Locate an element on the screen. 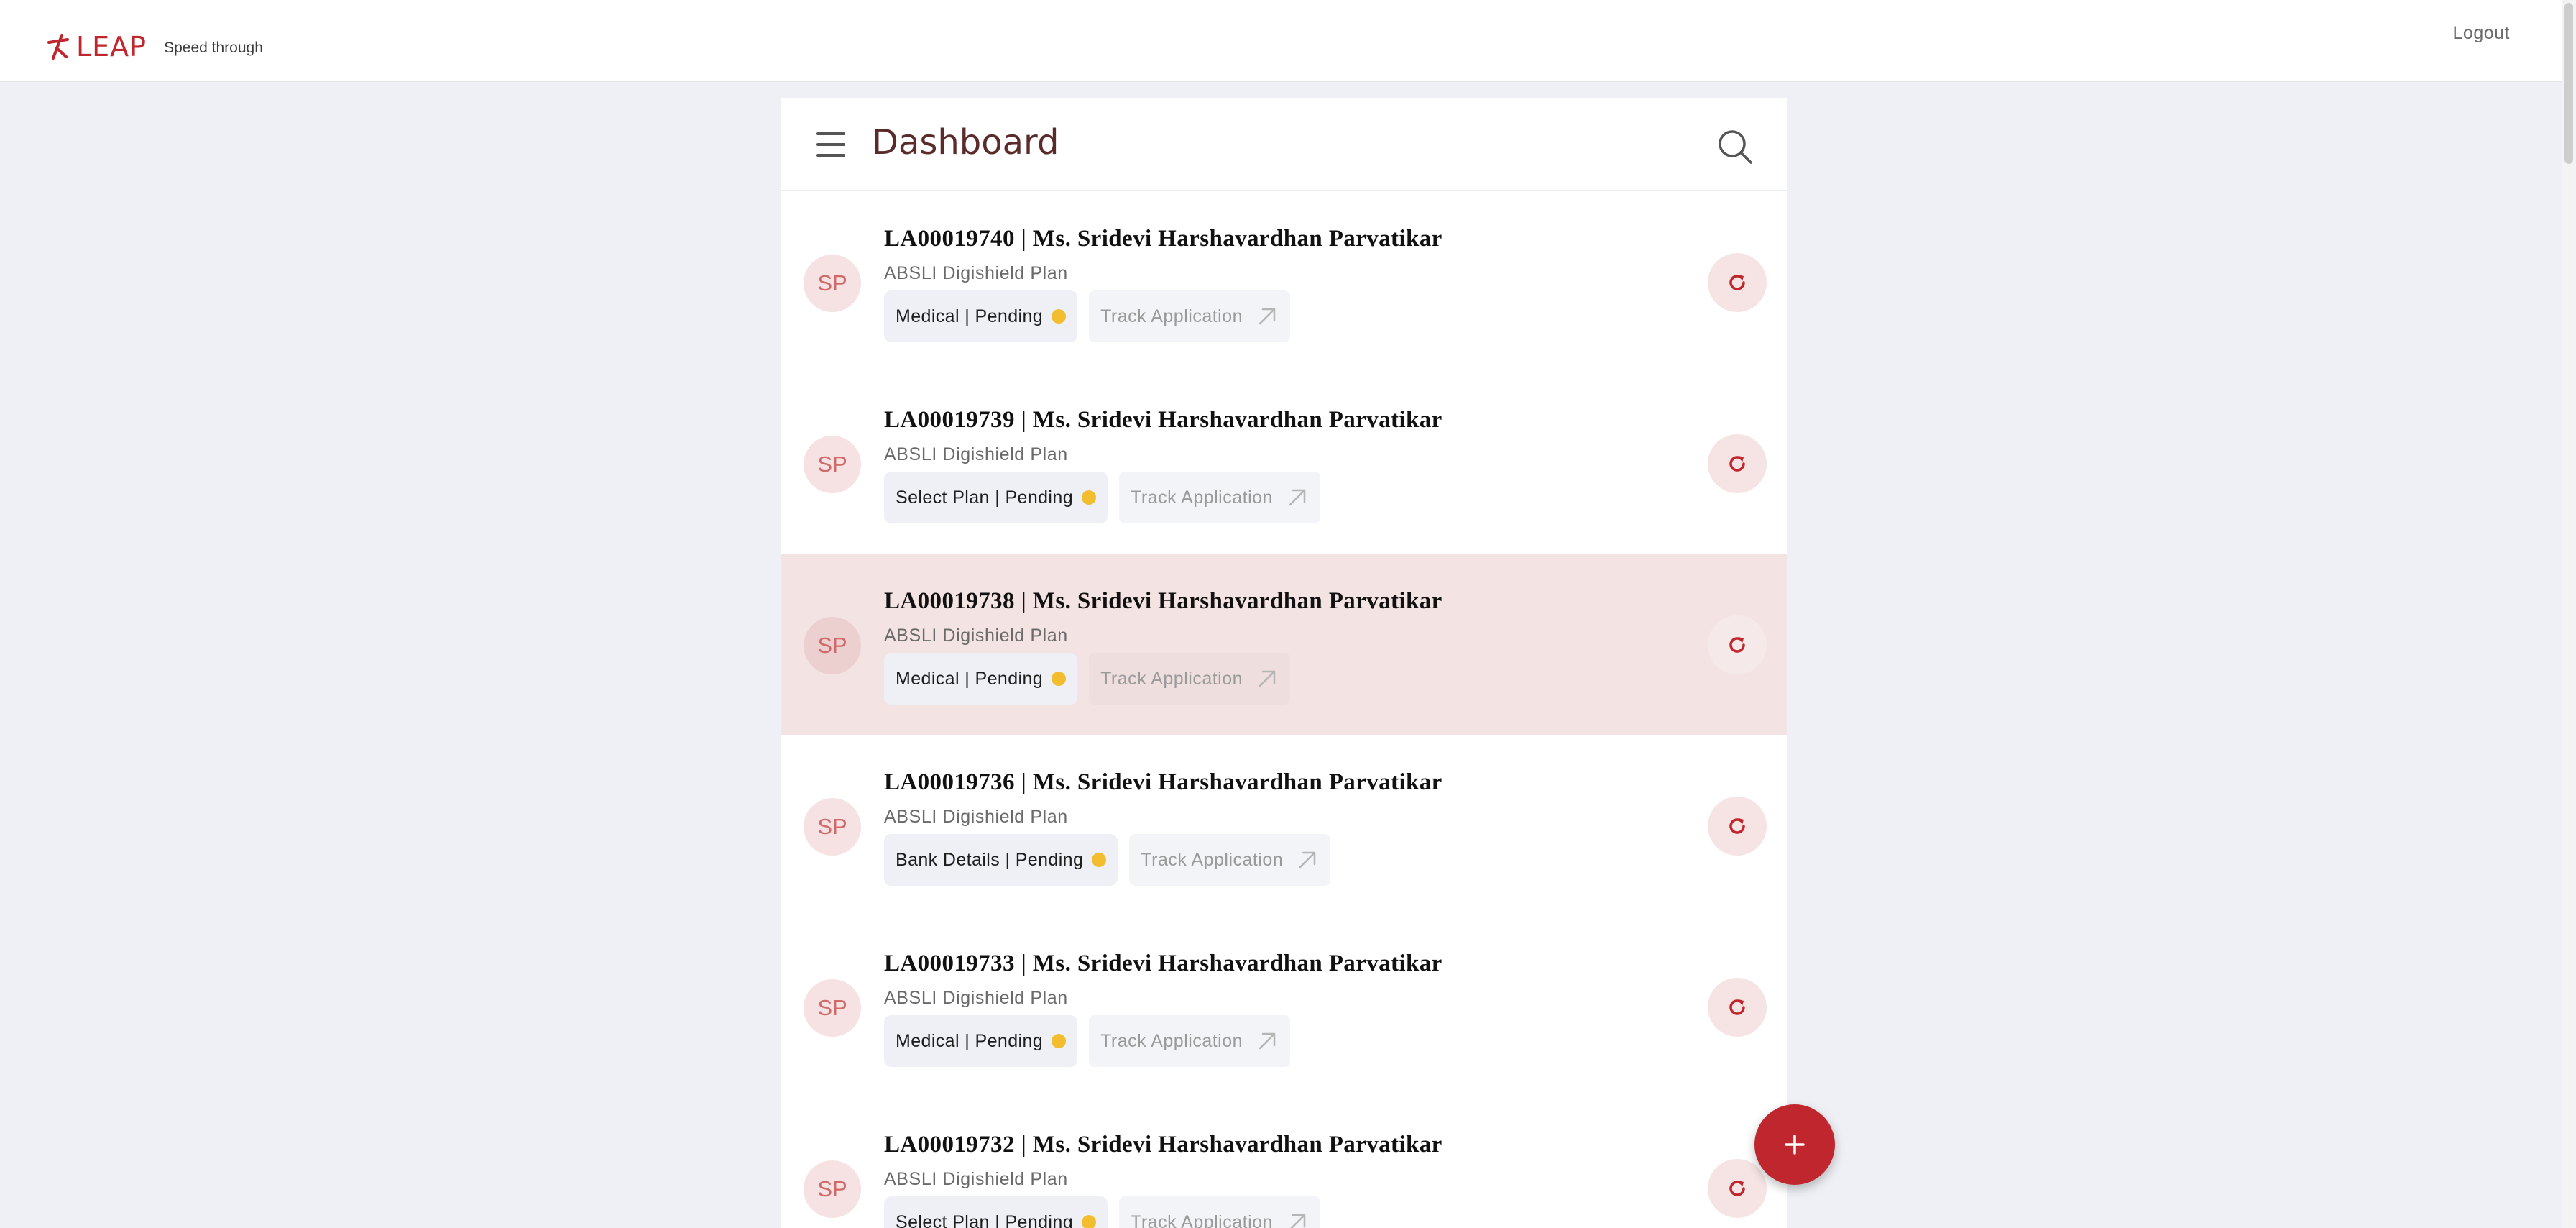 The image size is (2576, 1228). scrollbar-thumb is located at coordinates (2568, 83).